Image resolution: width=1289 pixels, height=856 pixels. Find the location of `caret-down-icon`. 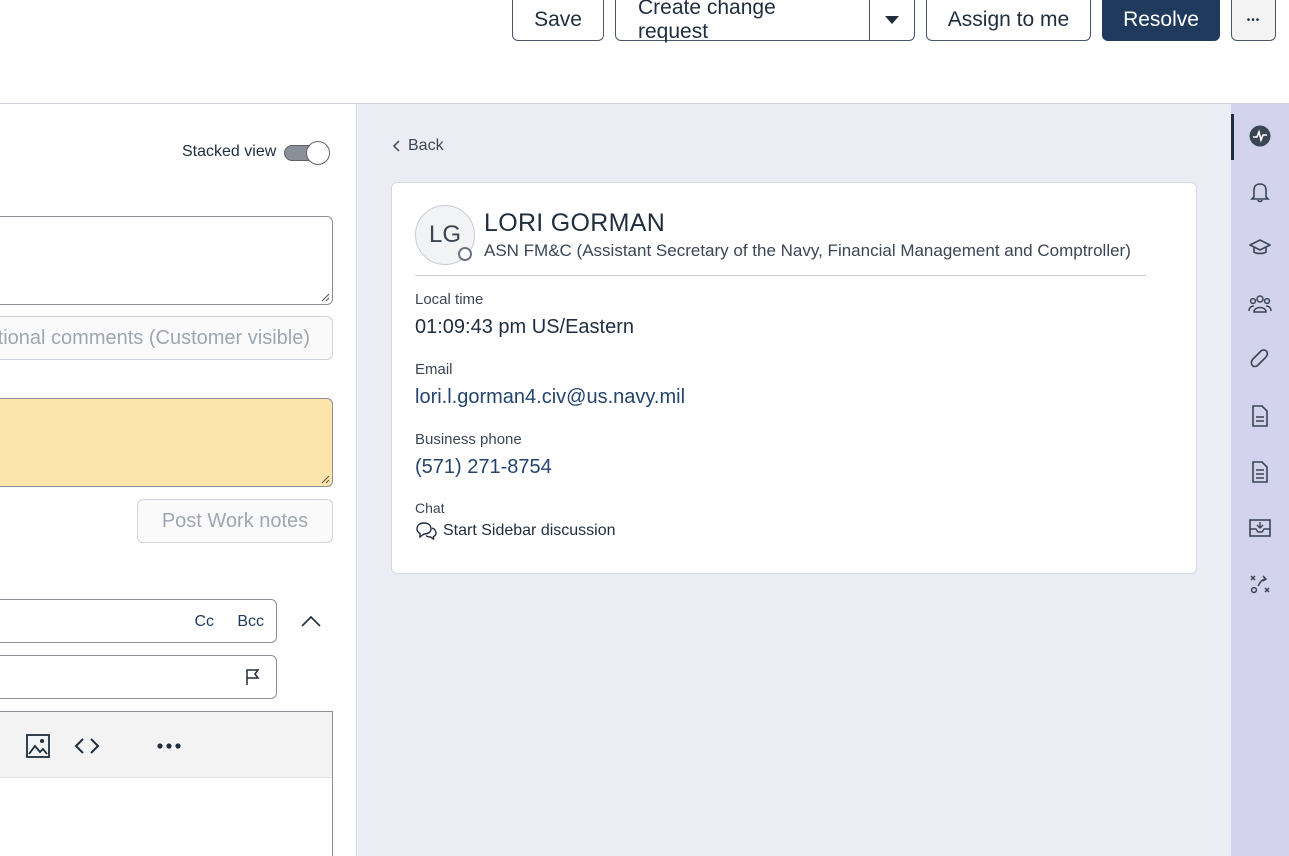

caret-down-icon is located at coordinates (892, 20).